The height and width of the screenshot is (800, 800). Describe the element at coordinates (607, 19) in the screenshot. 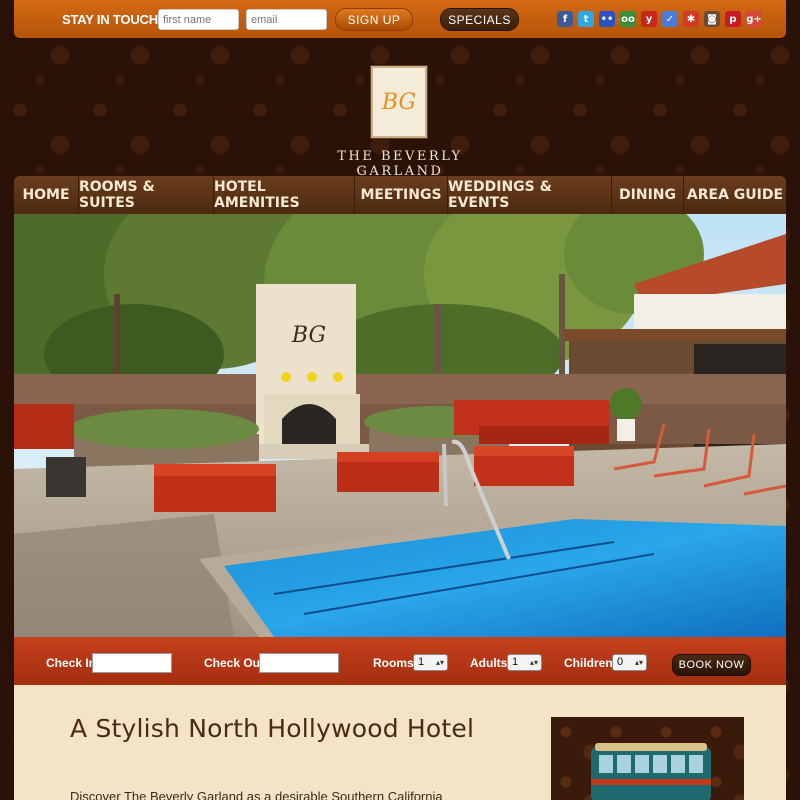

I see `flickr-icon: ••` at that location.